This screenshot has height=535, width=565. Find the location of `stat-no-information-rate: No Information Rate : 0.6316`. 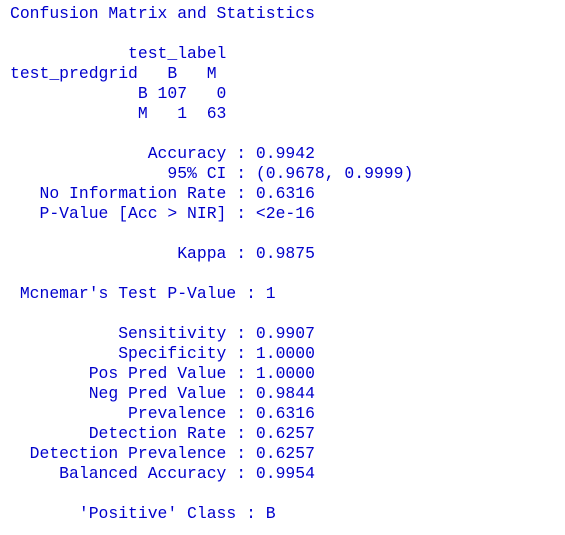

stat-no-information-rate: No Information Rate : 0.6316 is located at coordinates (162, 193).